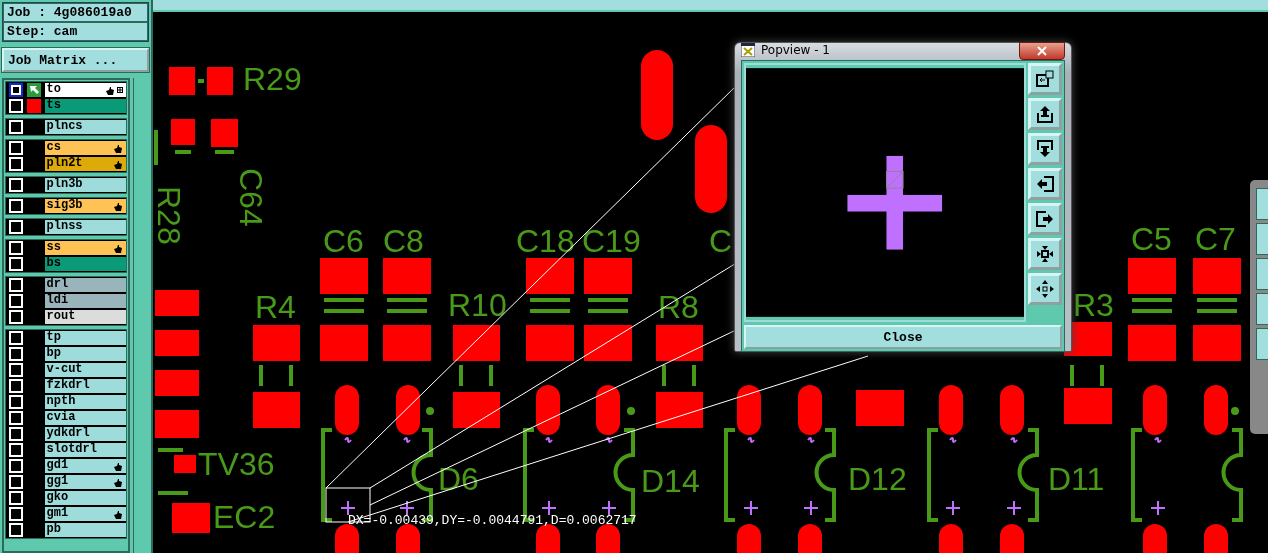  Describe the element at coordinates (403, 241) in the screenshot. I see `component-label: C8` at that location.